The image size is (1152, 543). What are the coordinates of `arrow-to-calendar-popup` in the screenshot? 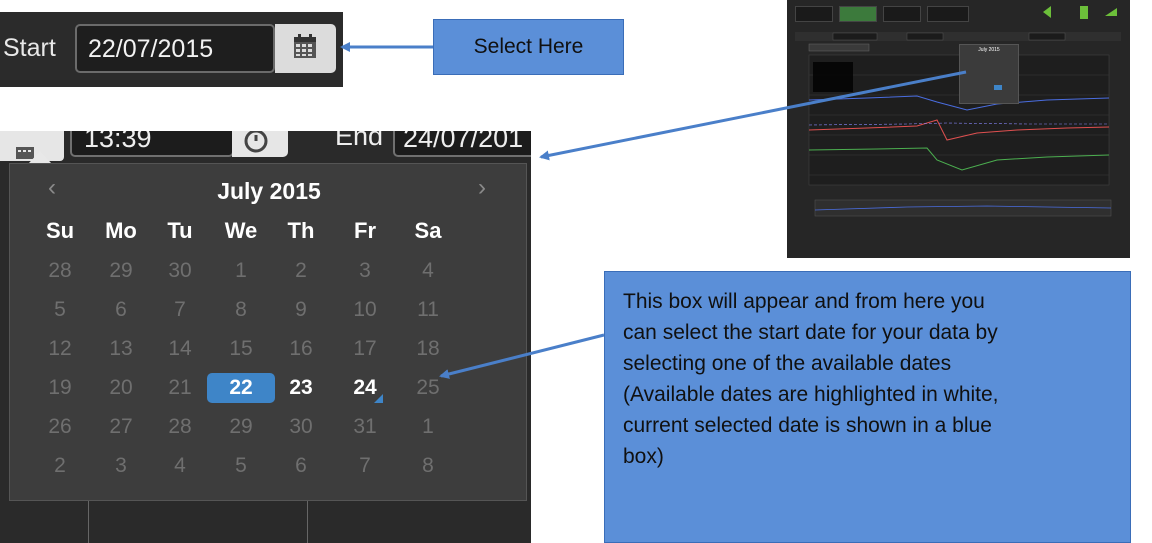 It's located at (753, 115).